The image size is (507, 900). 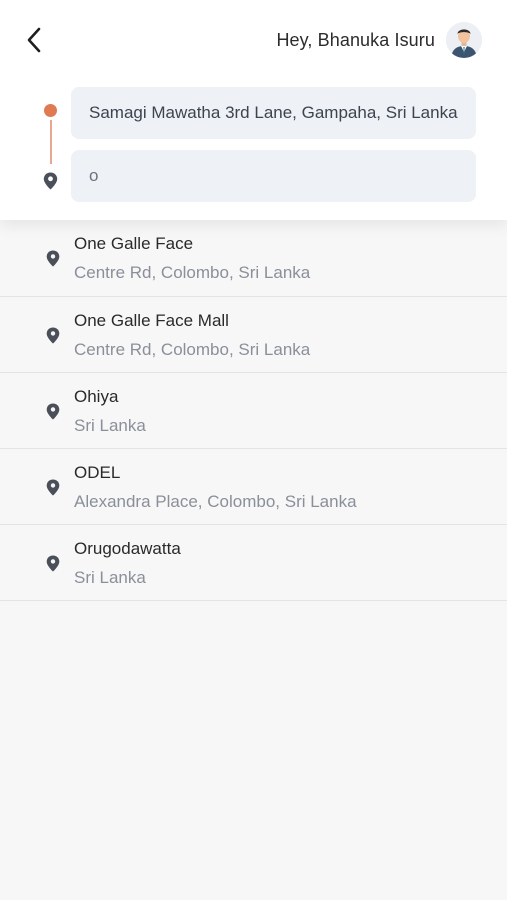 I want to click on back-button, so click(x=34, y=40).